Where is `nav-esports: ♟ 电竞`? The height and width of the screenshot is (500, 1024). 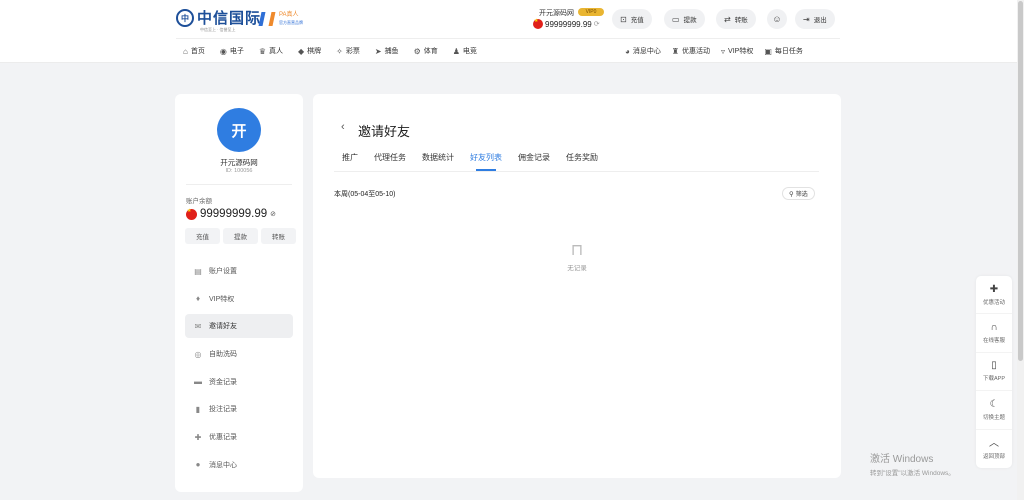
nav-esports: ♟ 电竞 is located at coordinates (465, 51).